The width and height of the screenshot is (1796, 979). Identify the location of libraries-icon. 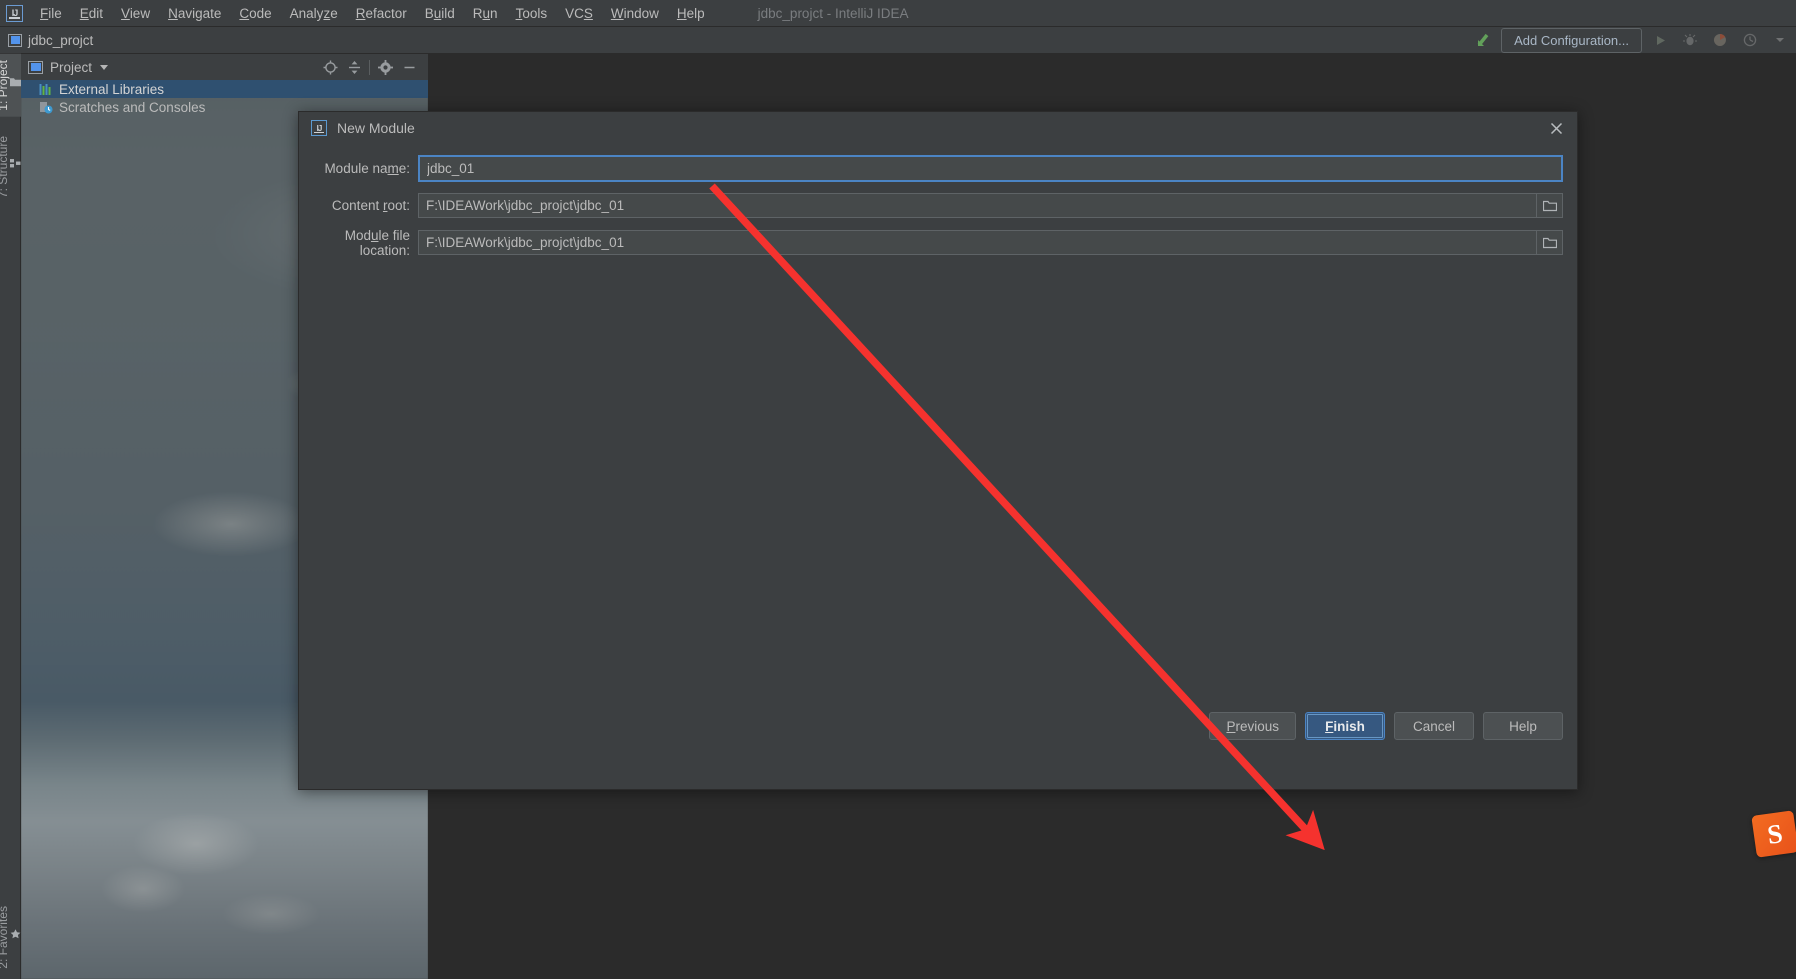
(47, 89).